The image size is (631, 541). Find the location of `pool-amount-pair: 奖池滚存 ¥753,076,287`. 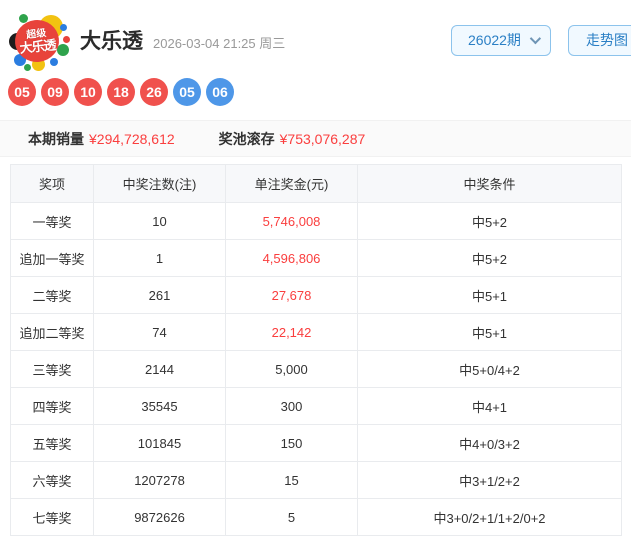

pool-amount-pair: 奖池滚存 ¥753,076,287 is located at coordinates (292, 139).